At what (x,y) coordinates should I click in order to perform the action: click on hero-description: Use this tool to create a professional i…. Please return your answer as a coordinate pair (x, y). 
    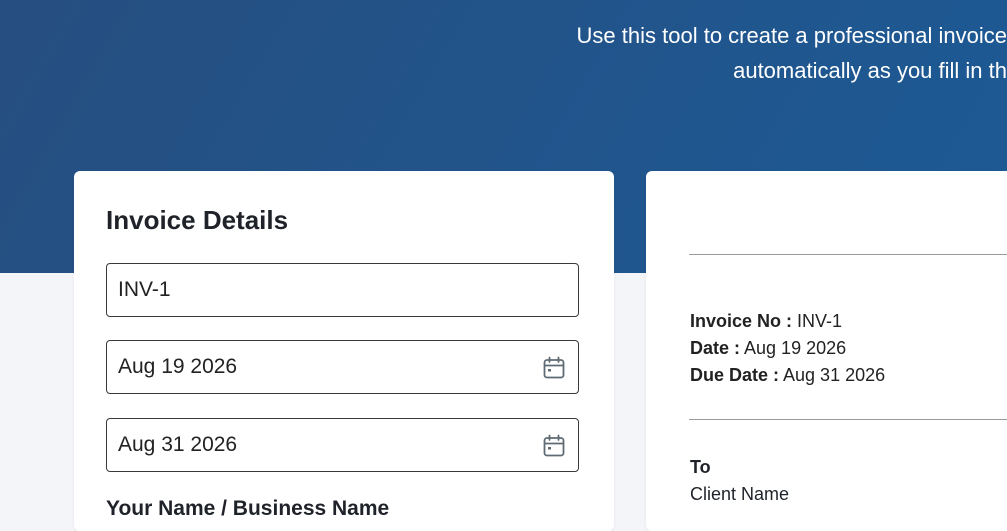
    Looking at the image, I should click on (697, 53).